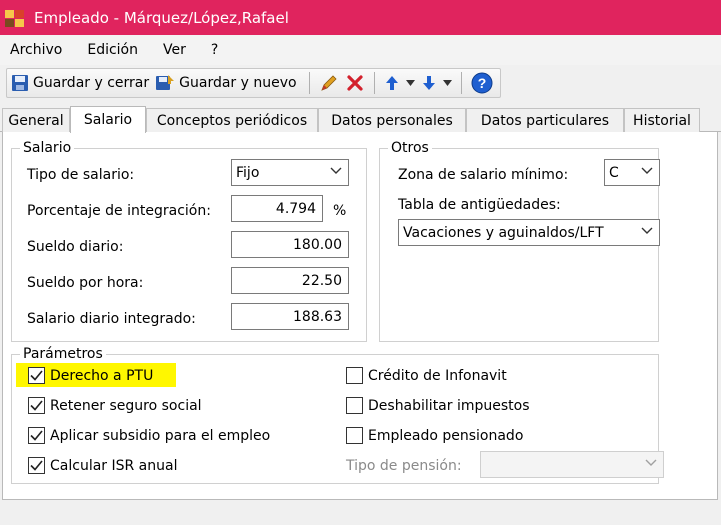  I want to click on deshabilitar-impuestos-checkbox: Deshabilitar impuestos, so click(438, 405).